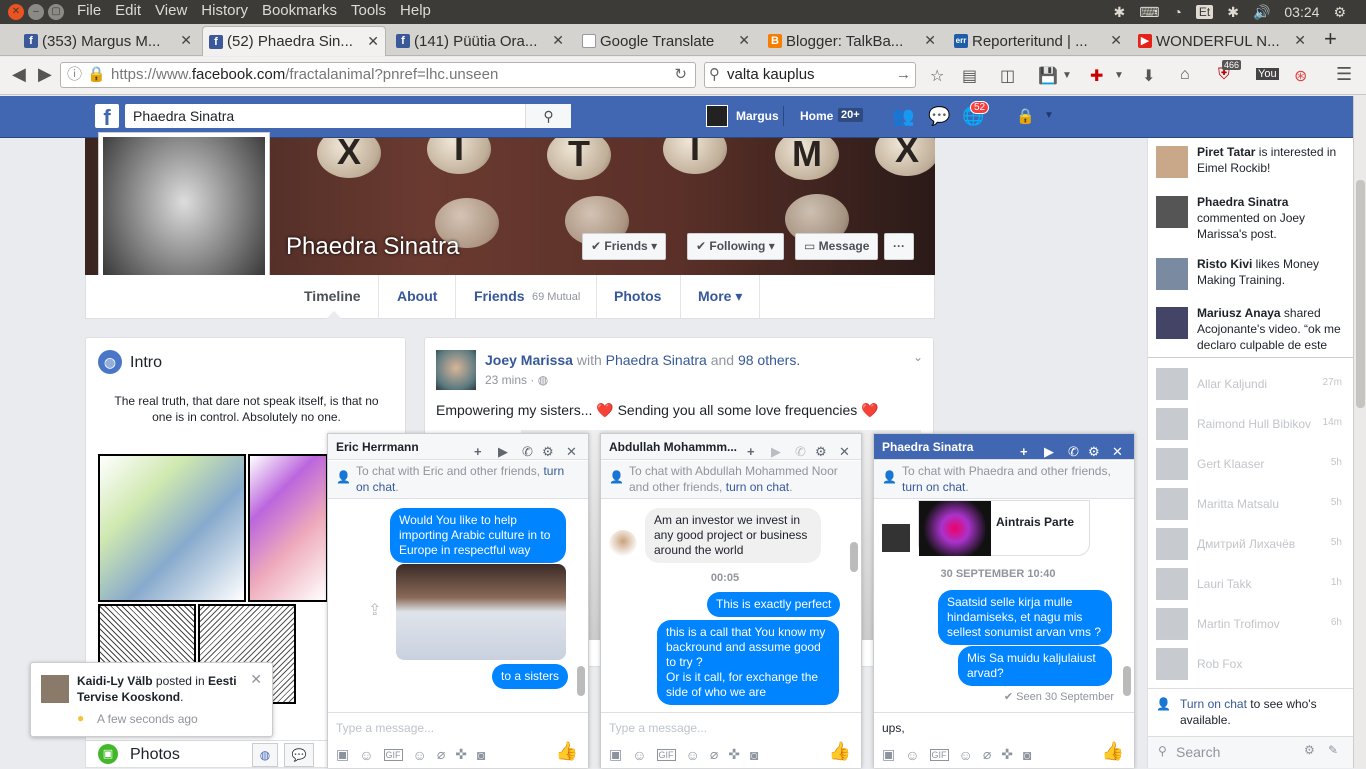 This screenshot has width=1366, height=769. Describe the element at coordinates (735, 246) in the screenshot. I see `following-button: ✔ Following ▾` at that location.